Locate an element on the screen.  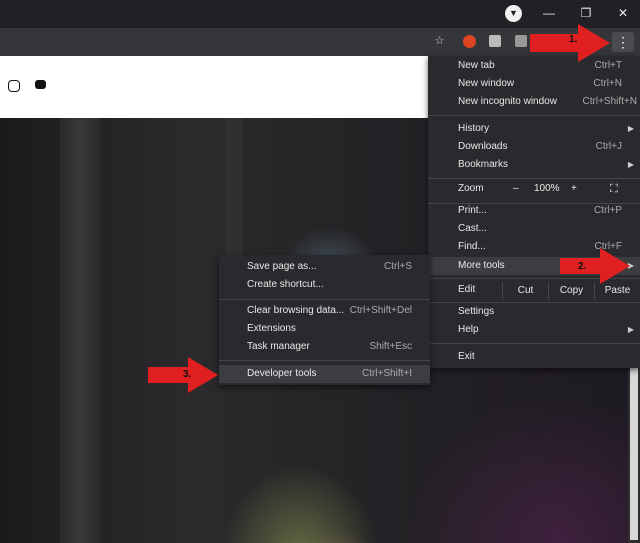
submenu-item-developer-tools: Developer tools Ctrl+Shift+I is located at coordinates (324, 374).